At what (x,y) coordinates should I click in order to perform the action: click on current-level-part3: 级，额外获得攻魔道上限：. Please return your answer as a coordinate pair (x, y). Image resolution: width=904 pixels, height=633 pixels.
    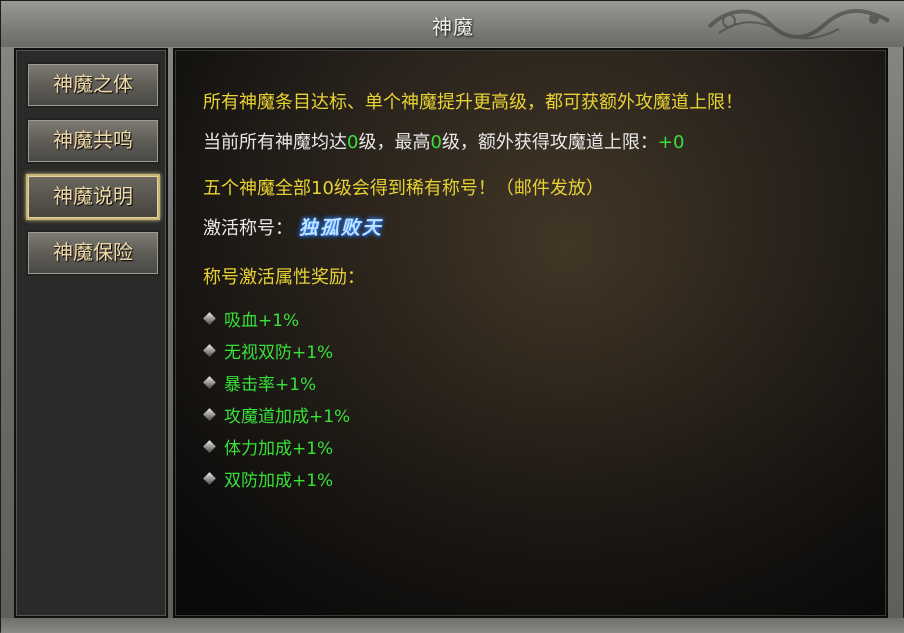
    Looking at the image, I should click on (549, 142).